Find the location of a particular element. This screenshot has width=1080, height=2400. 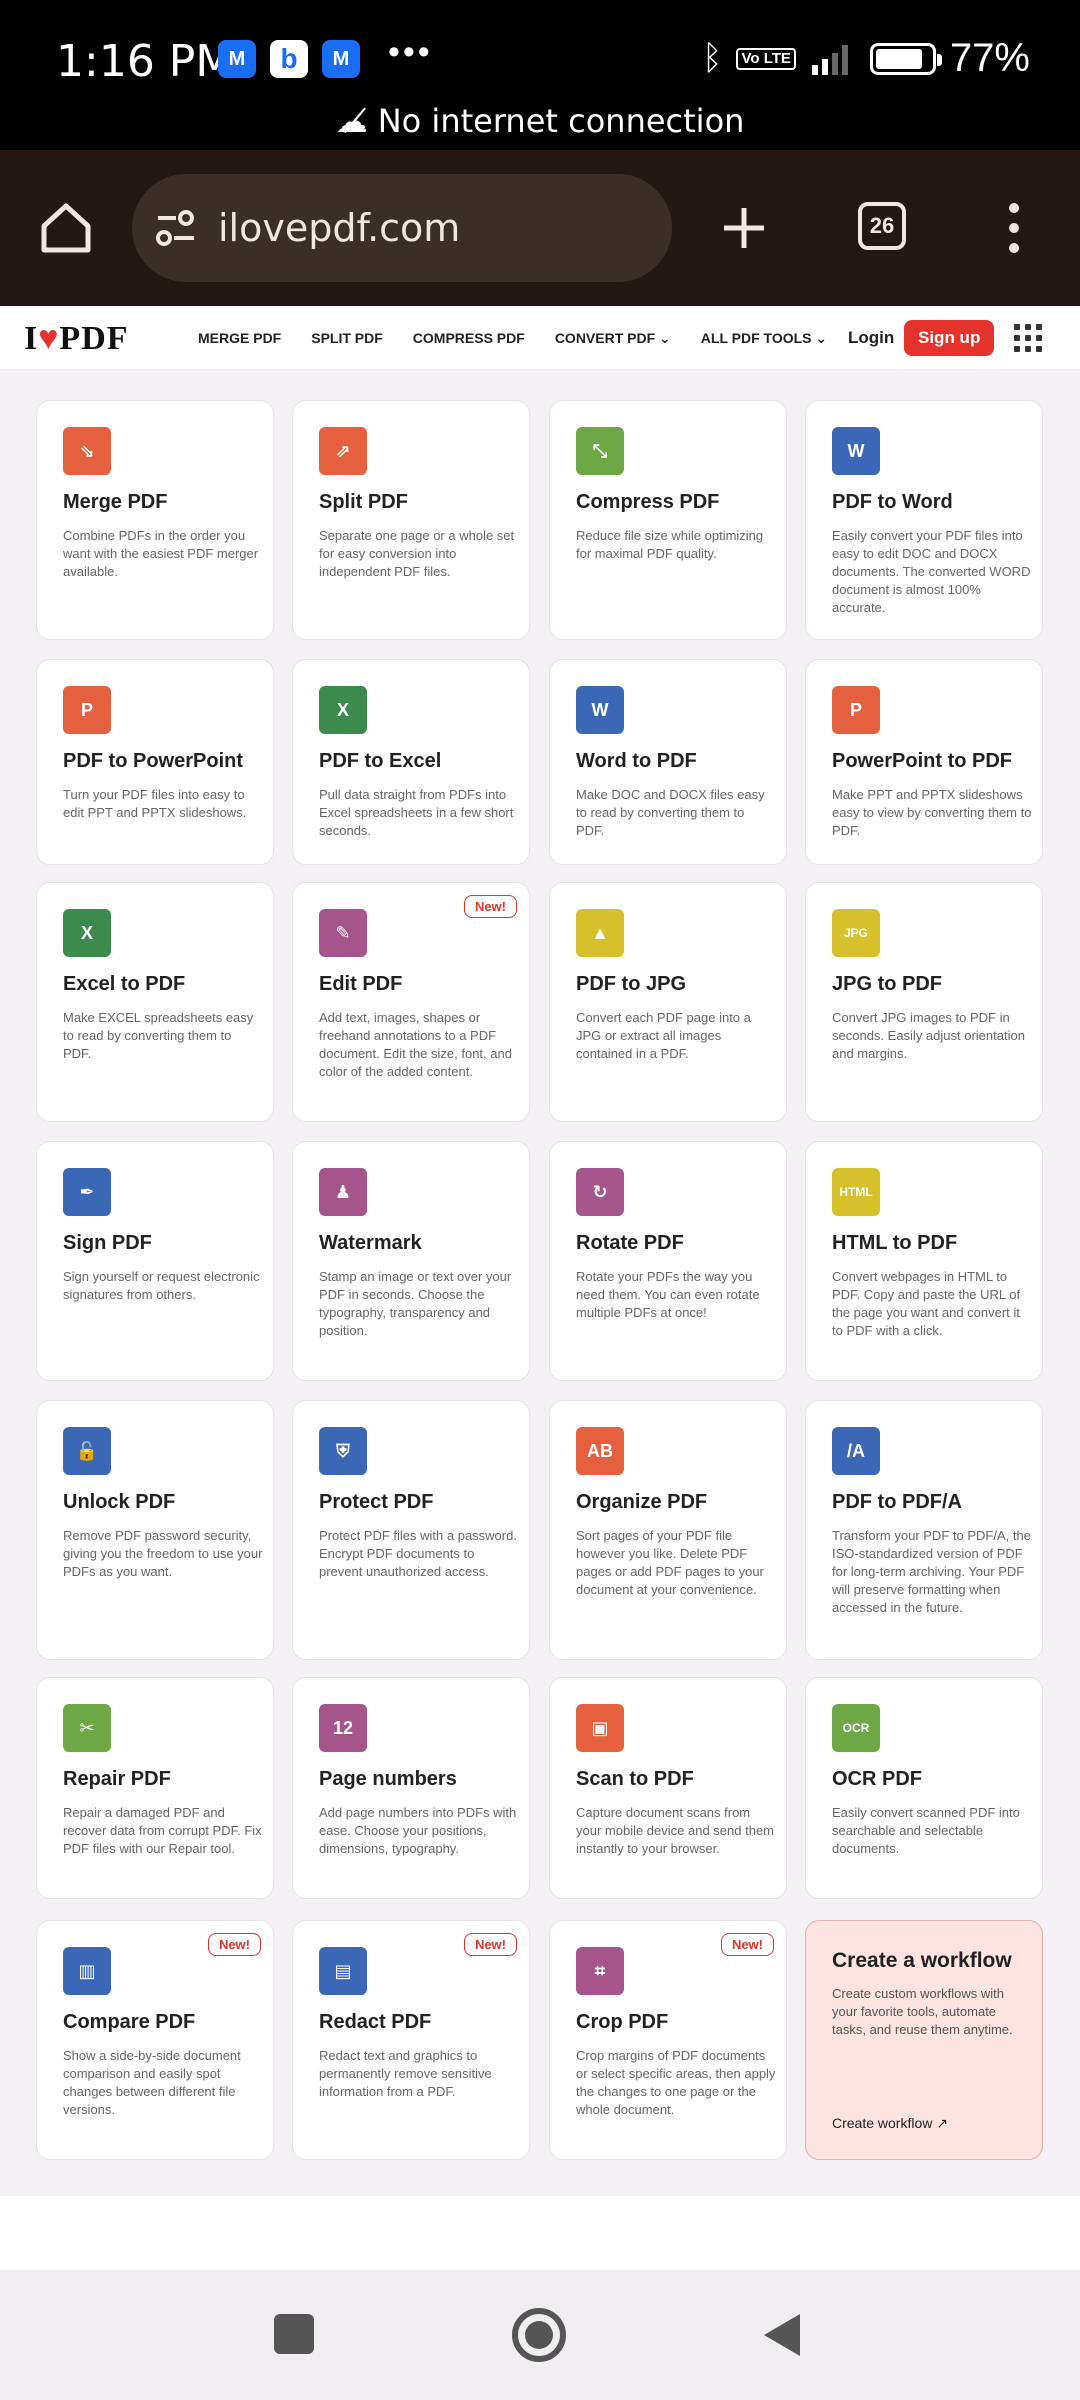

signal-icon is located at coordinates (829, 59).